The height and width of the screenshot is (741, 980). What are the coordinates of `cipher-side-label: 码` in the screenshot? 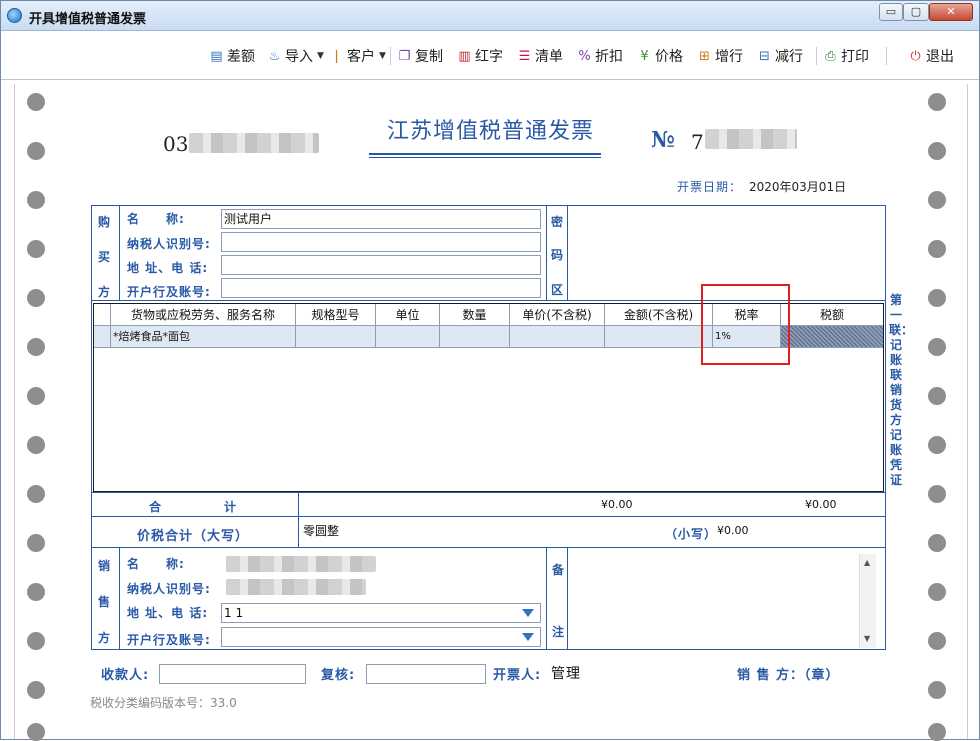 It's located at (557, 255).